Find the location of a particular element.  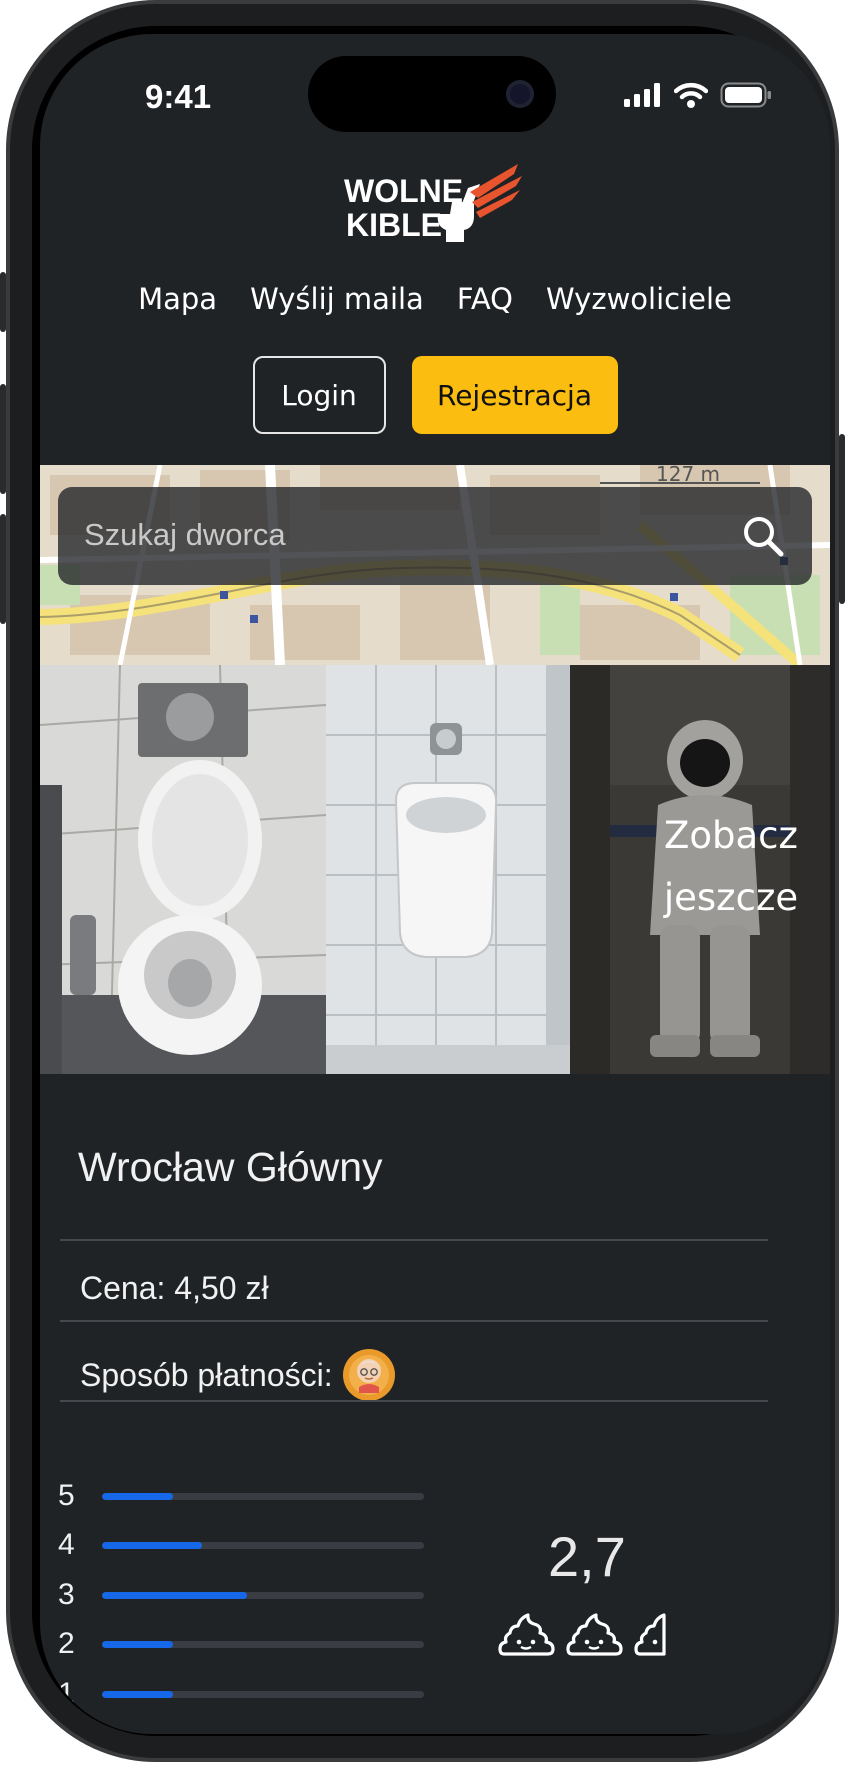

grandma-coin-icon is located at coordinates (368, 1375).